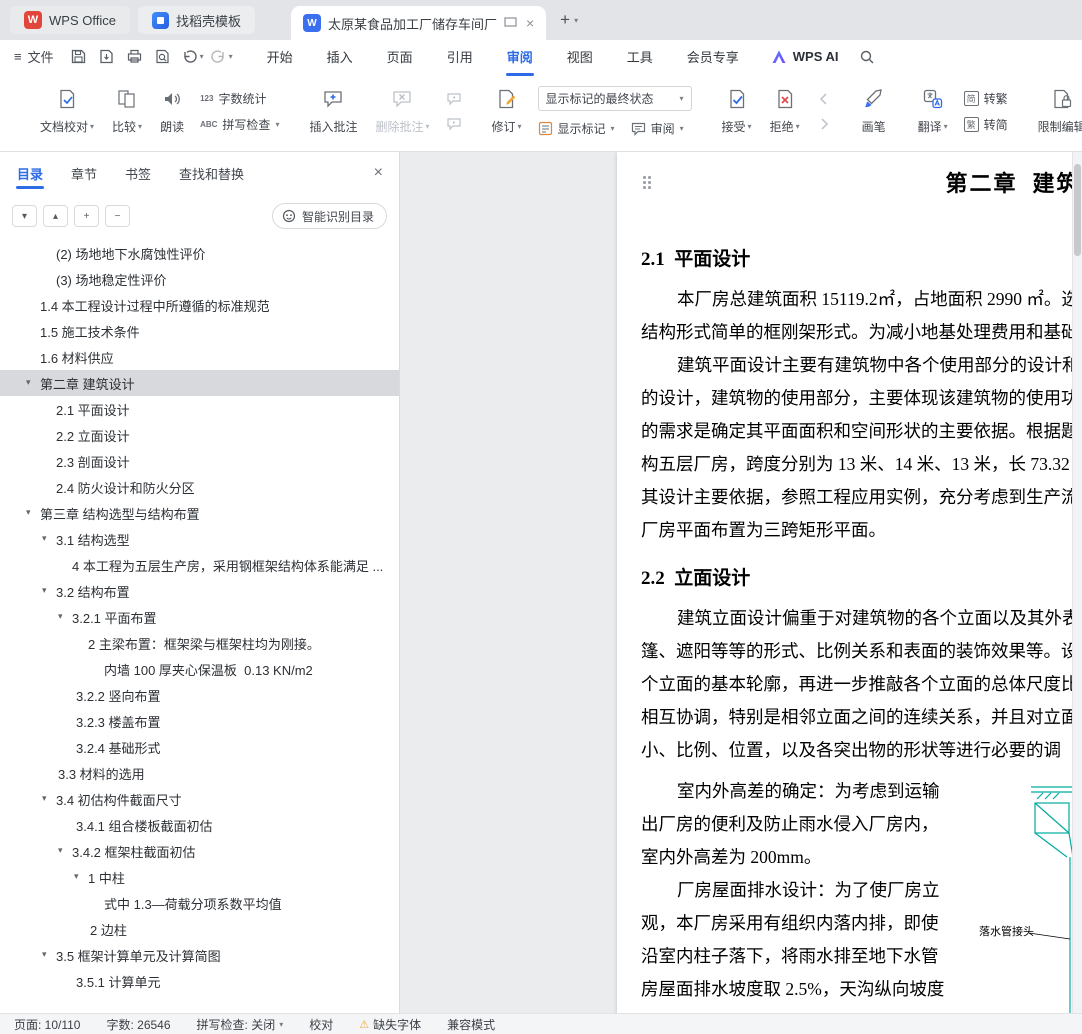 Image resolution: width=1082 pixels, height=1034 pixels. What do you see at coordinates (78, 56) in the screenshot?
I see `save-icon` at bounding box center [78, 56].